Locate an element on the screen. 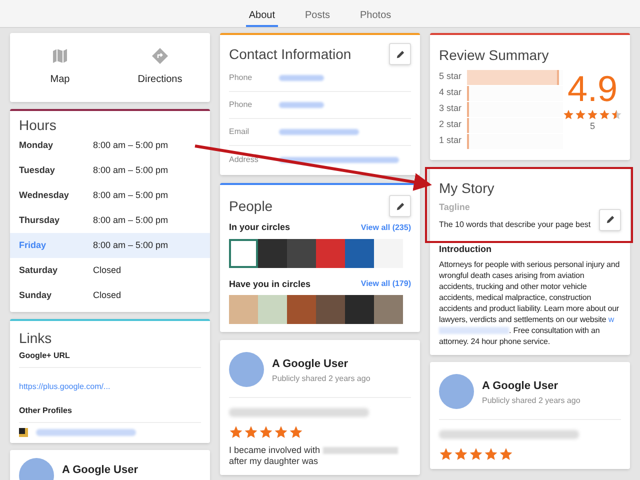 This screenshot has width=640, height=480. card-title: Hours is located at coordinates (38, 124).